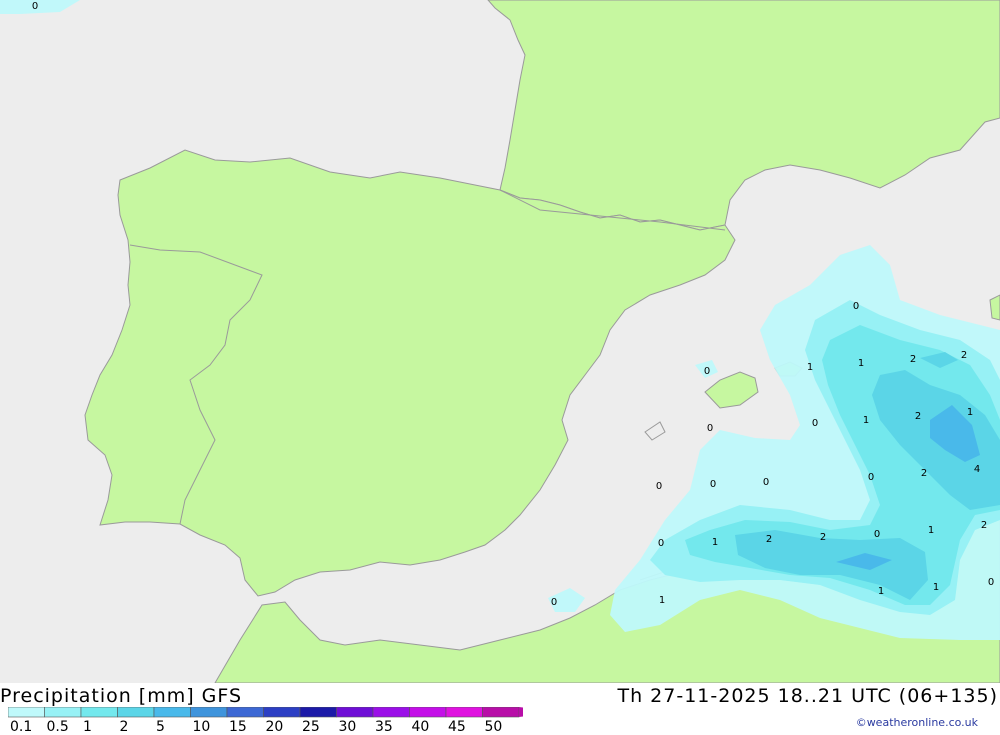  I want to click on valid-time: Th 27-11-2025 18..21 UTC (06+135), so click(807, 696).